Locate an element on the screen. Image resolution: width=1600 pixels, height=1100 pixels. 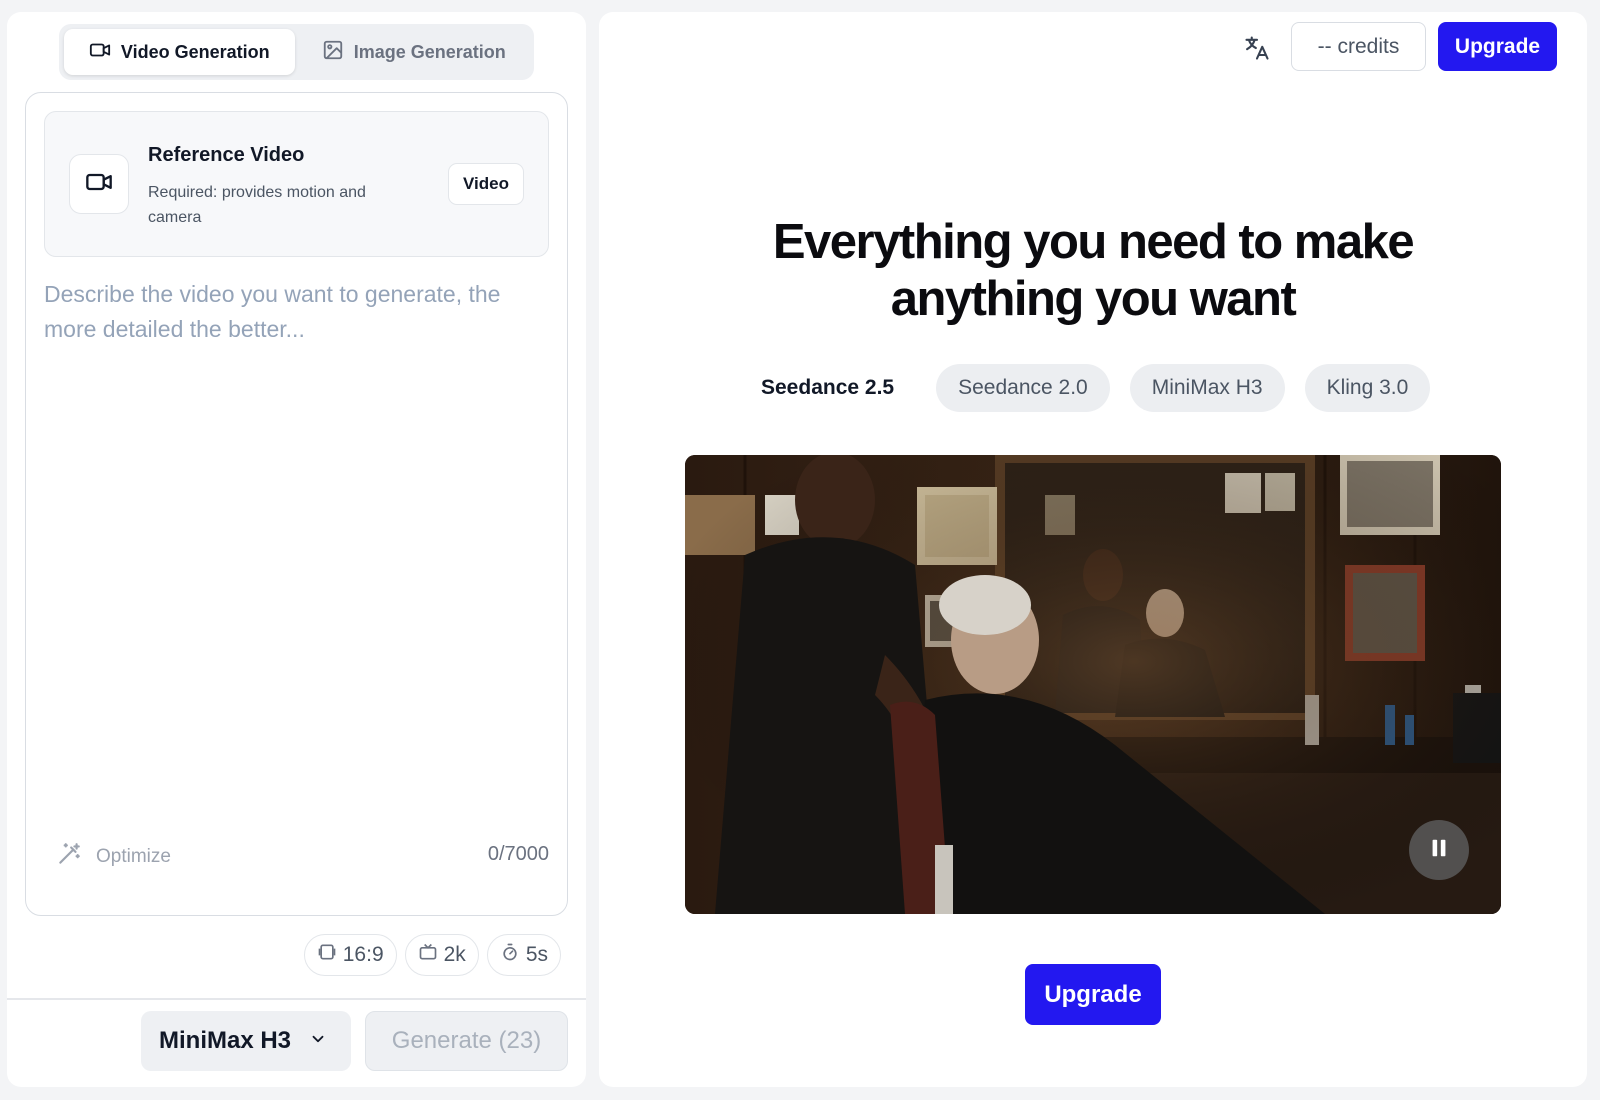
headline-line: Everything you need to make is located at coordinates (1093, 242).